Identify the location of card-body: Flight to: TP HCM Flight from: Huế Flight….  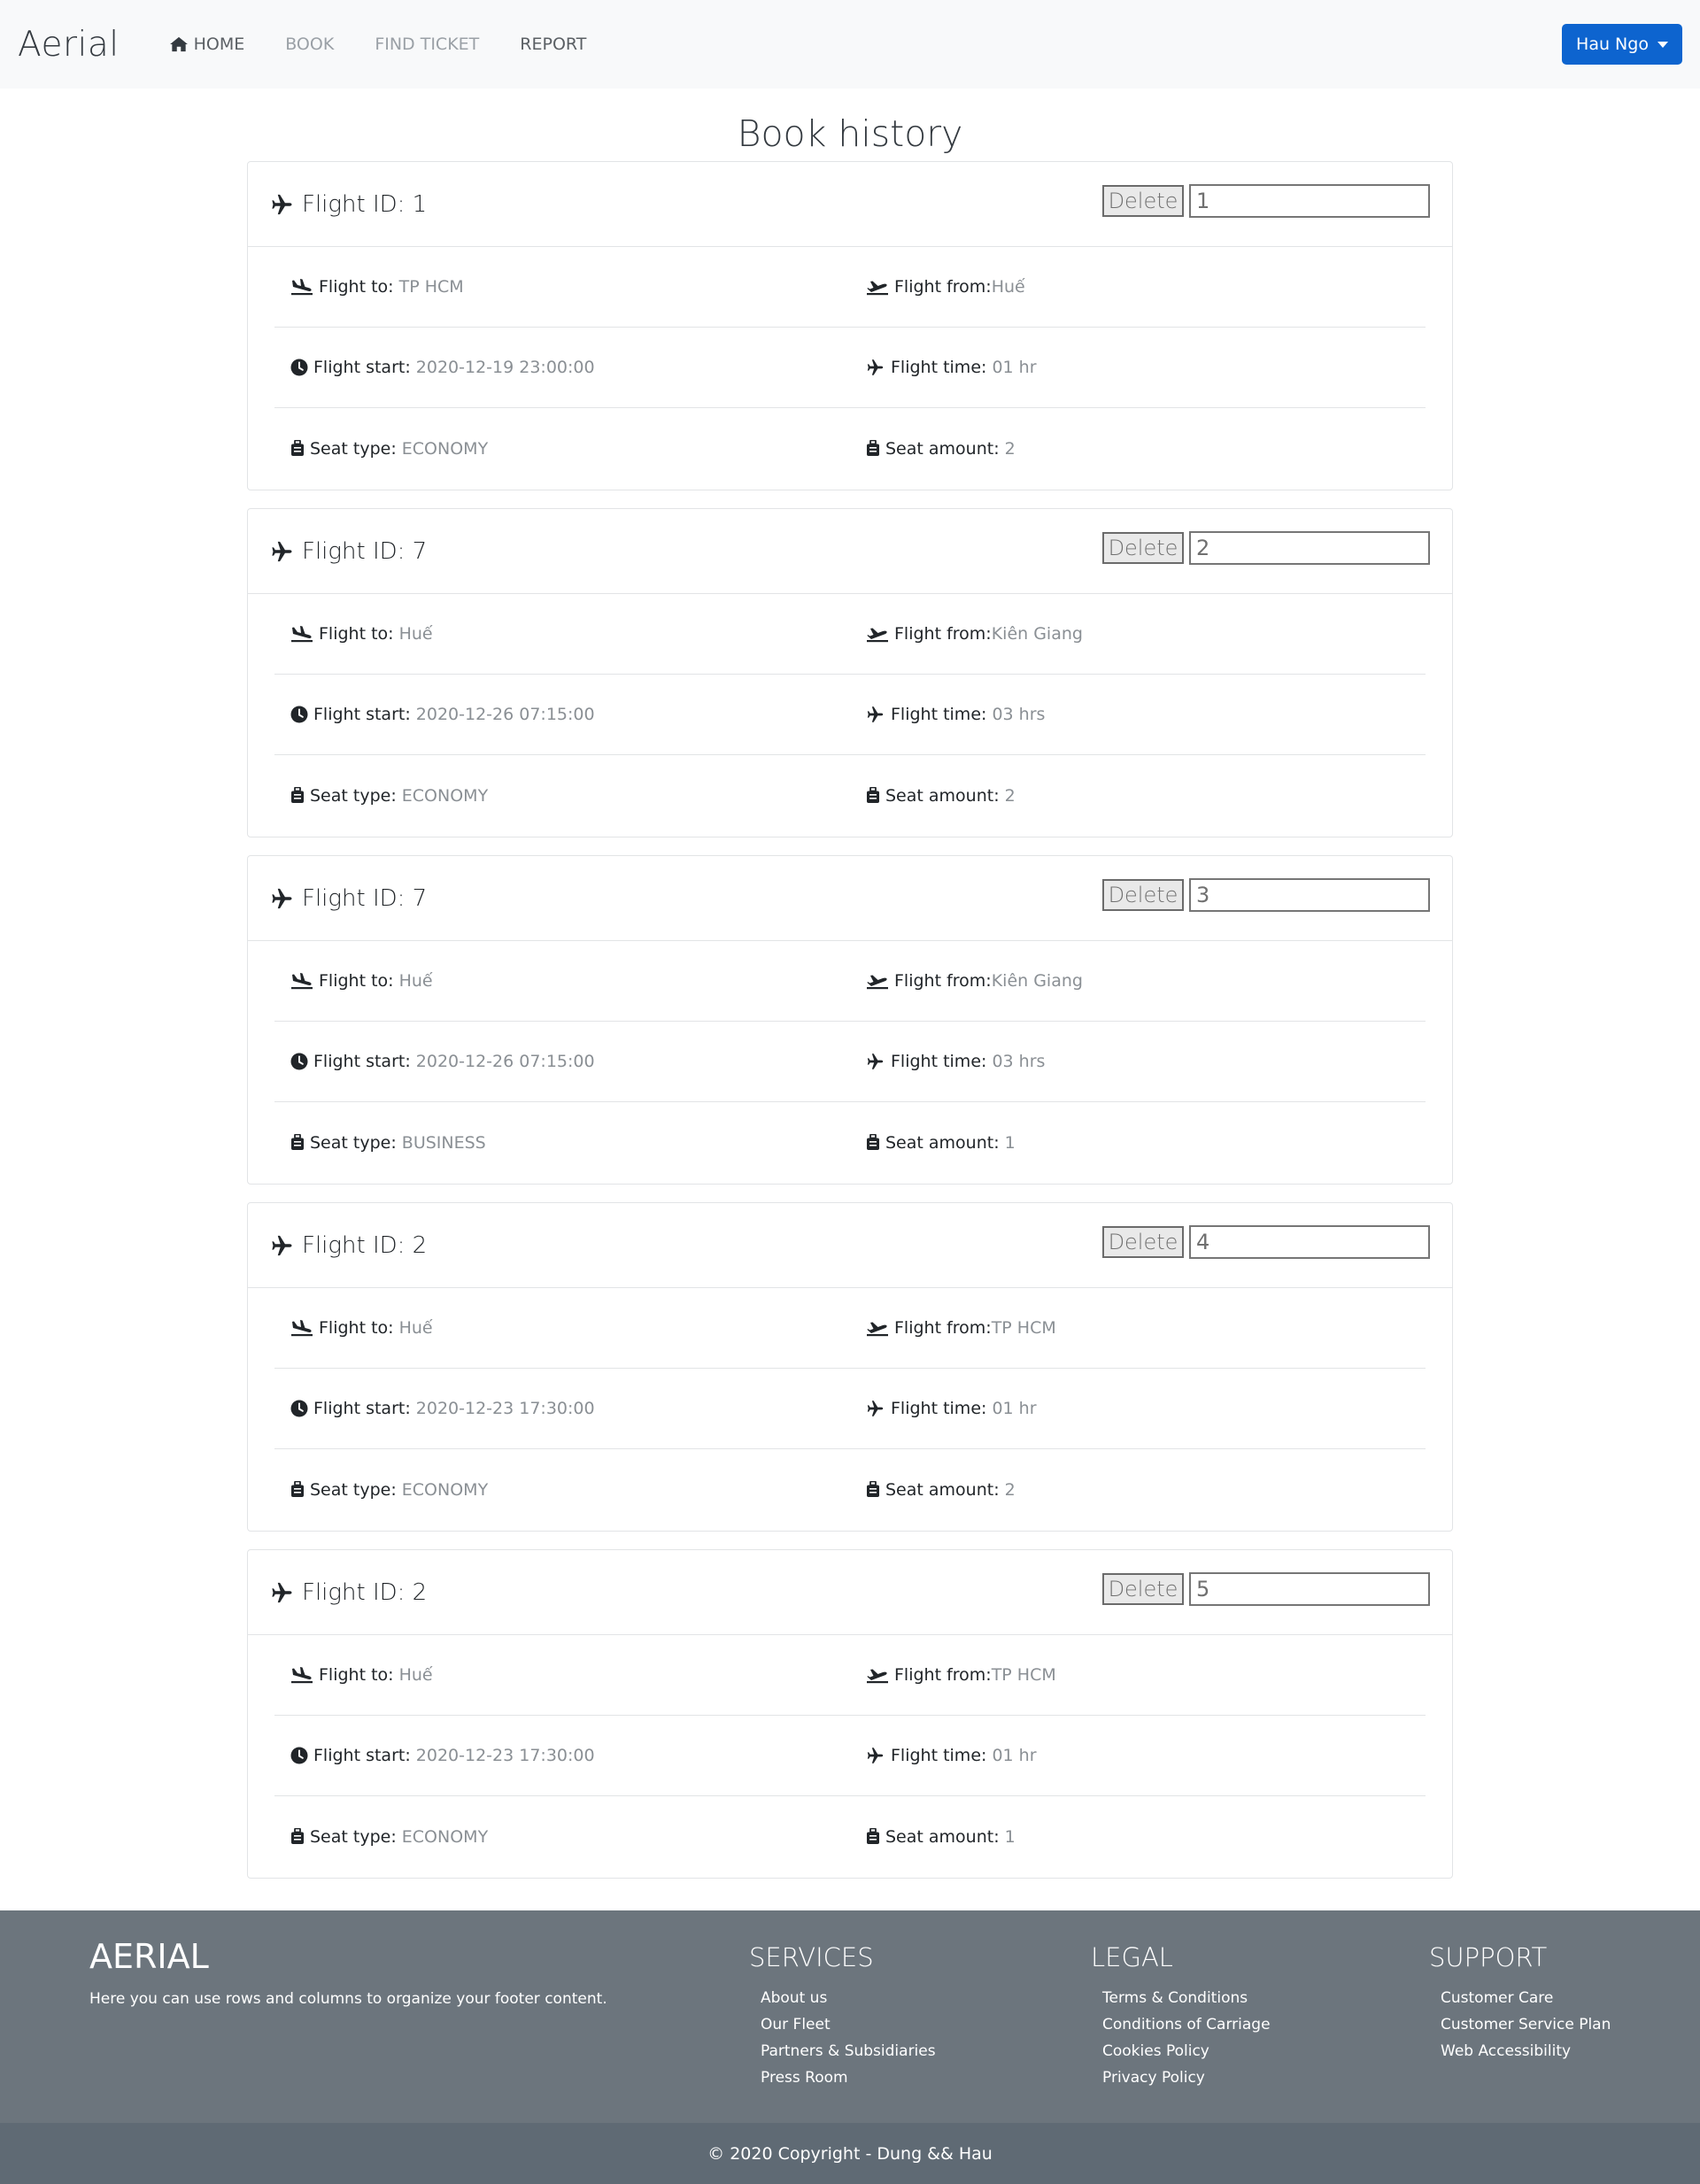
(850, 368).